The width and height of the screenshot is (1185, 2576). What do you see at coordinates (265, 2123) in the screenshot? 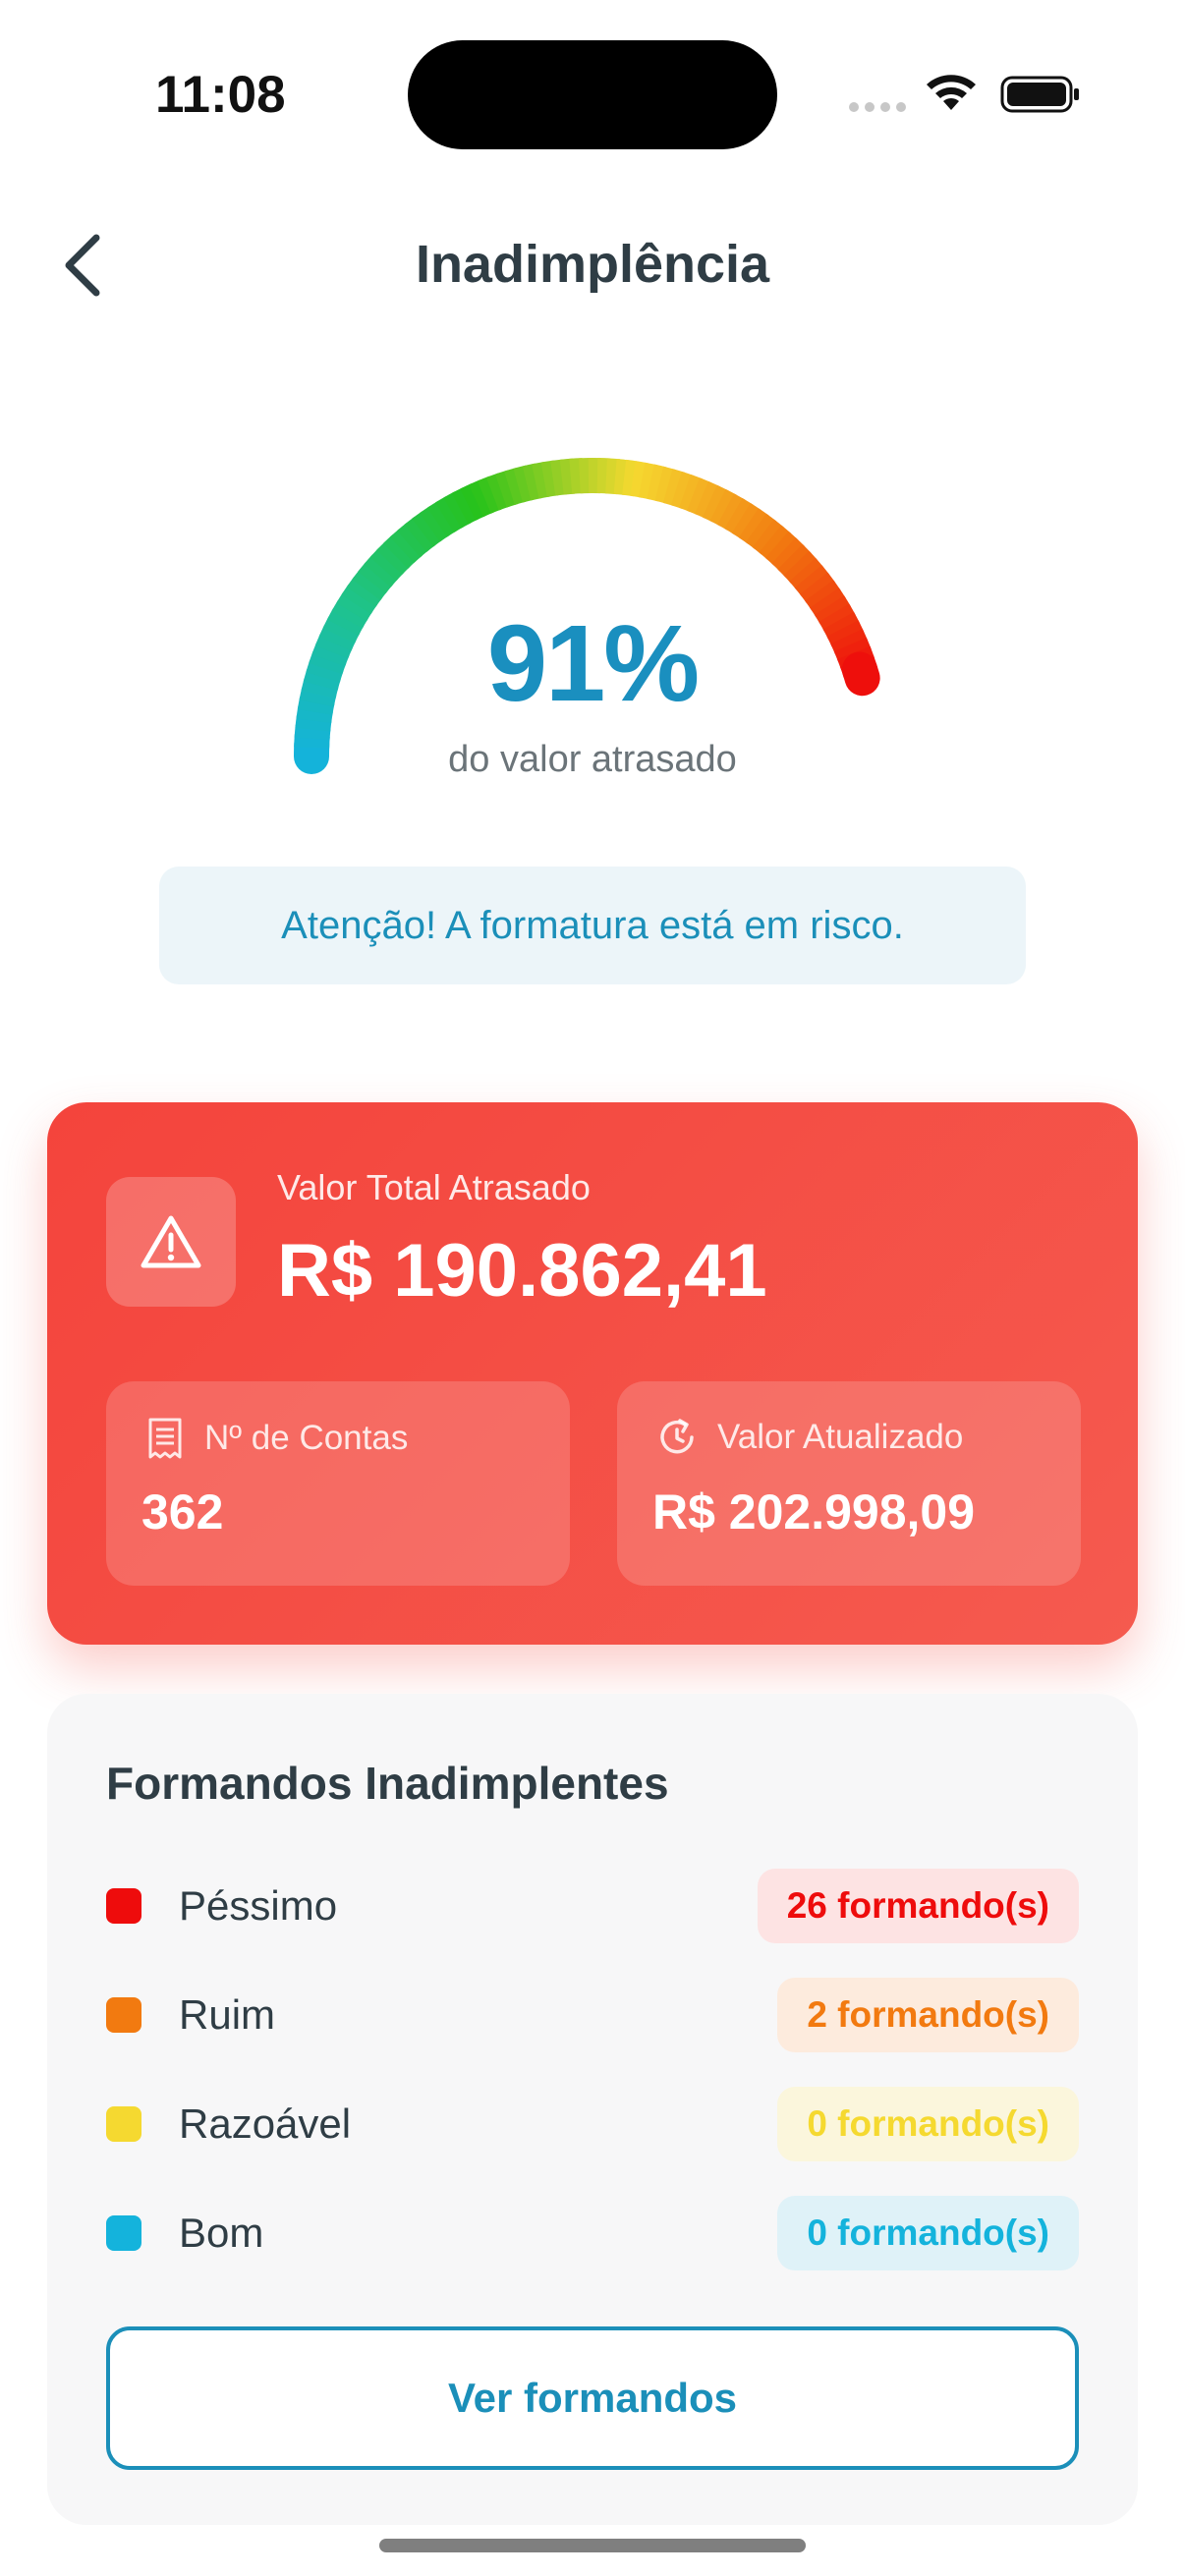
I see `list-item-label: Razoável` at bounding box center [265, 2123].